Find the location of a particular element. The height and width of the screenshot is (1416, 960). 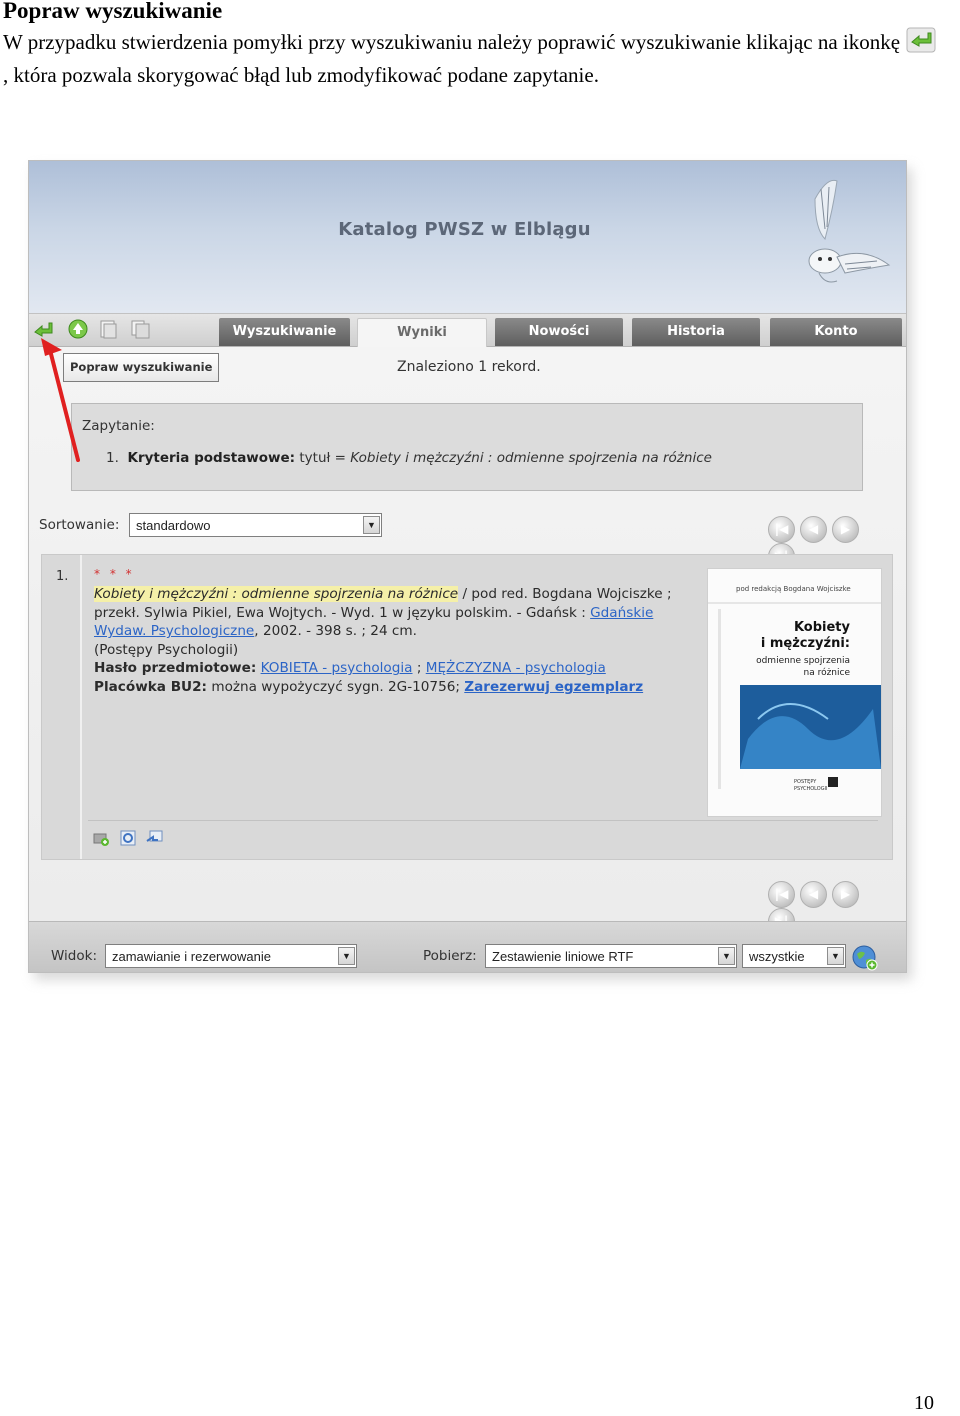

tab-wyniki: Wyniki is located at coordinates (422, 332).